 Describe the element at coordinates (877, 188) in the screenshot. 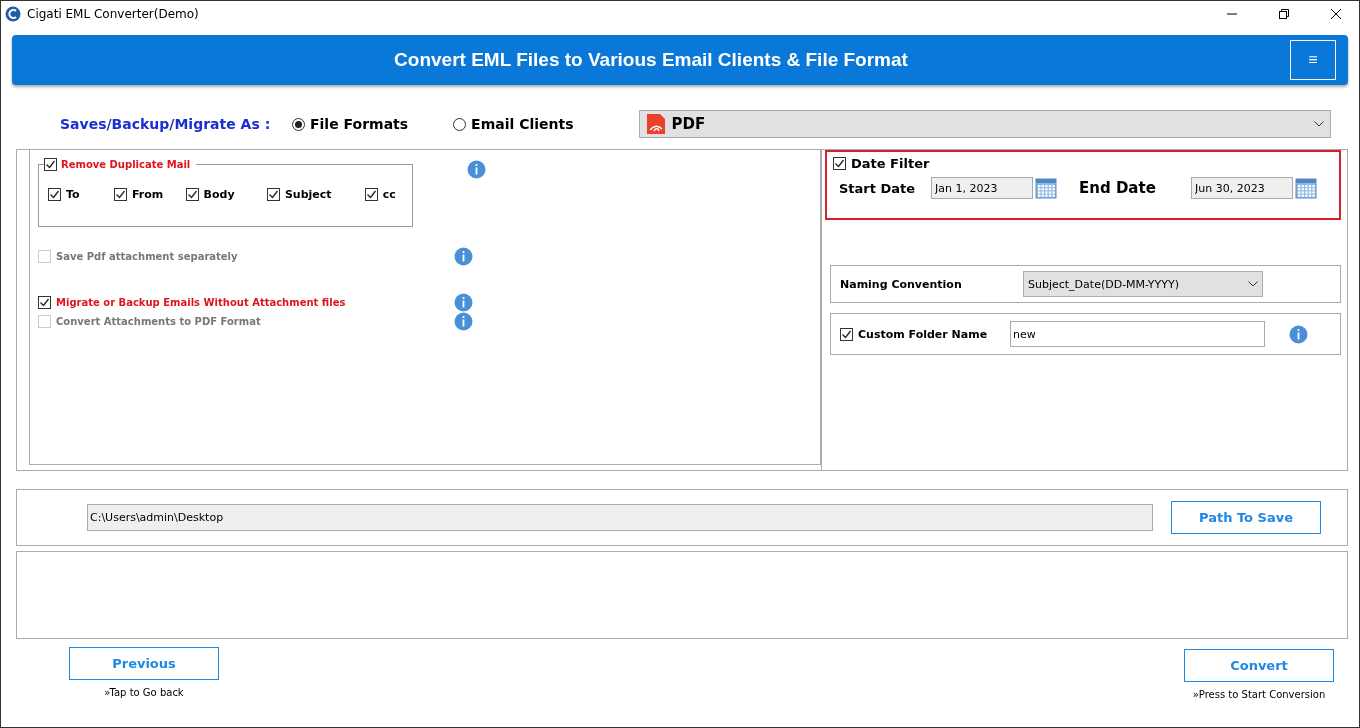

I see `start-date-label: Start Date` at that location.